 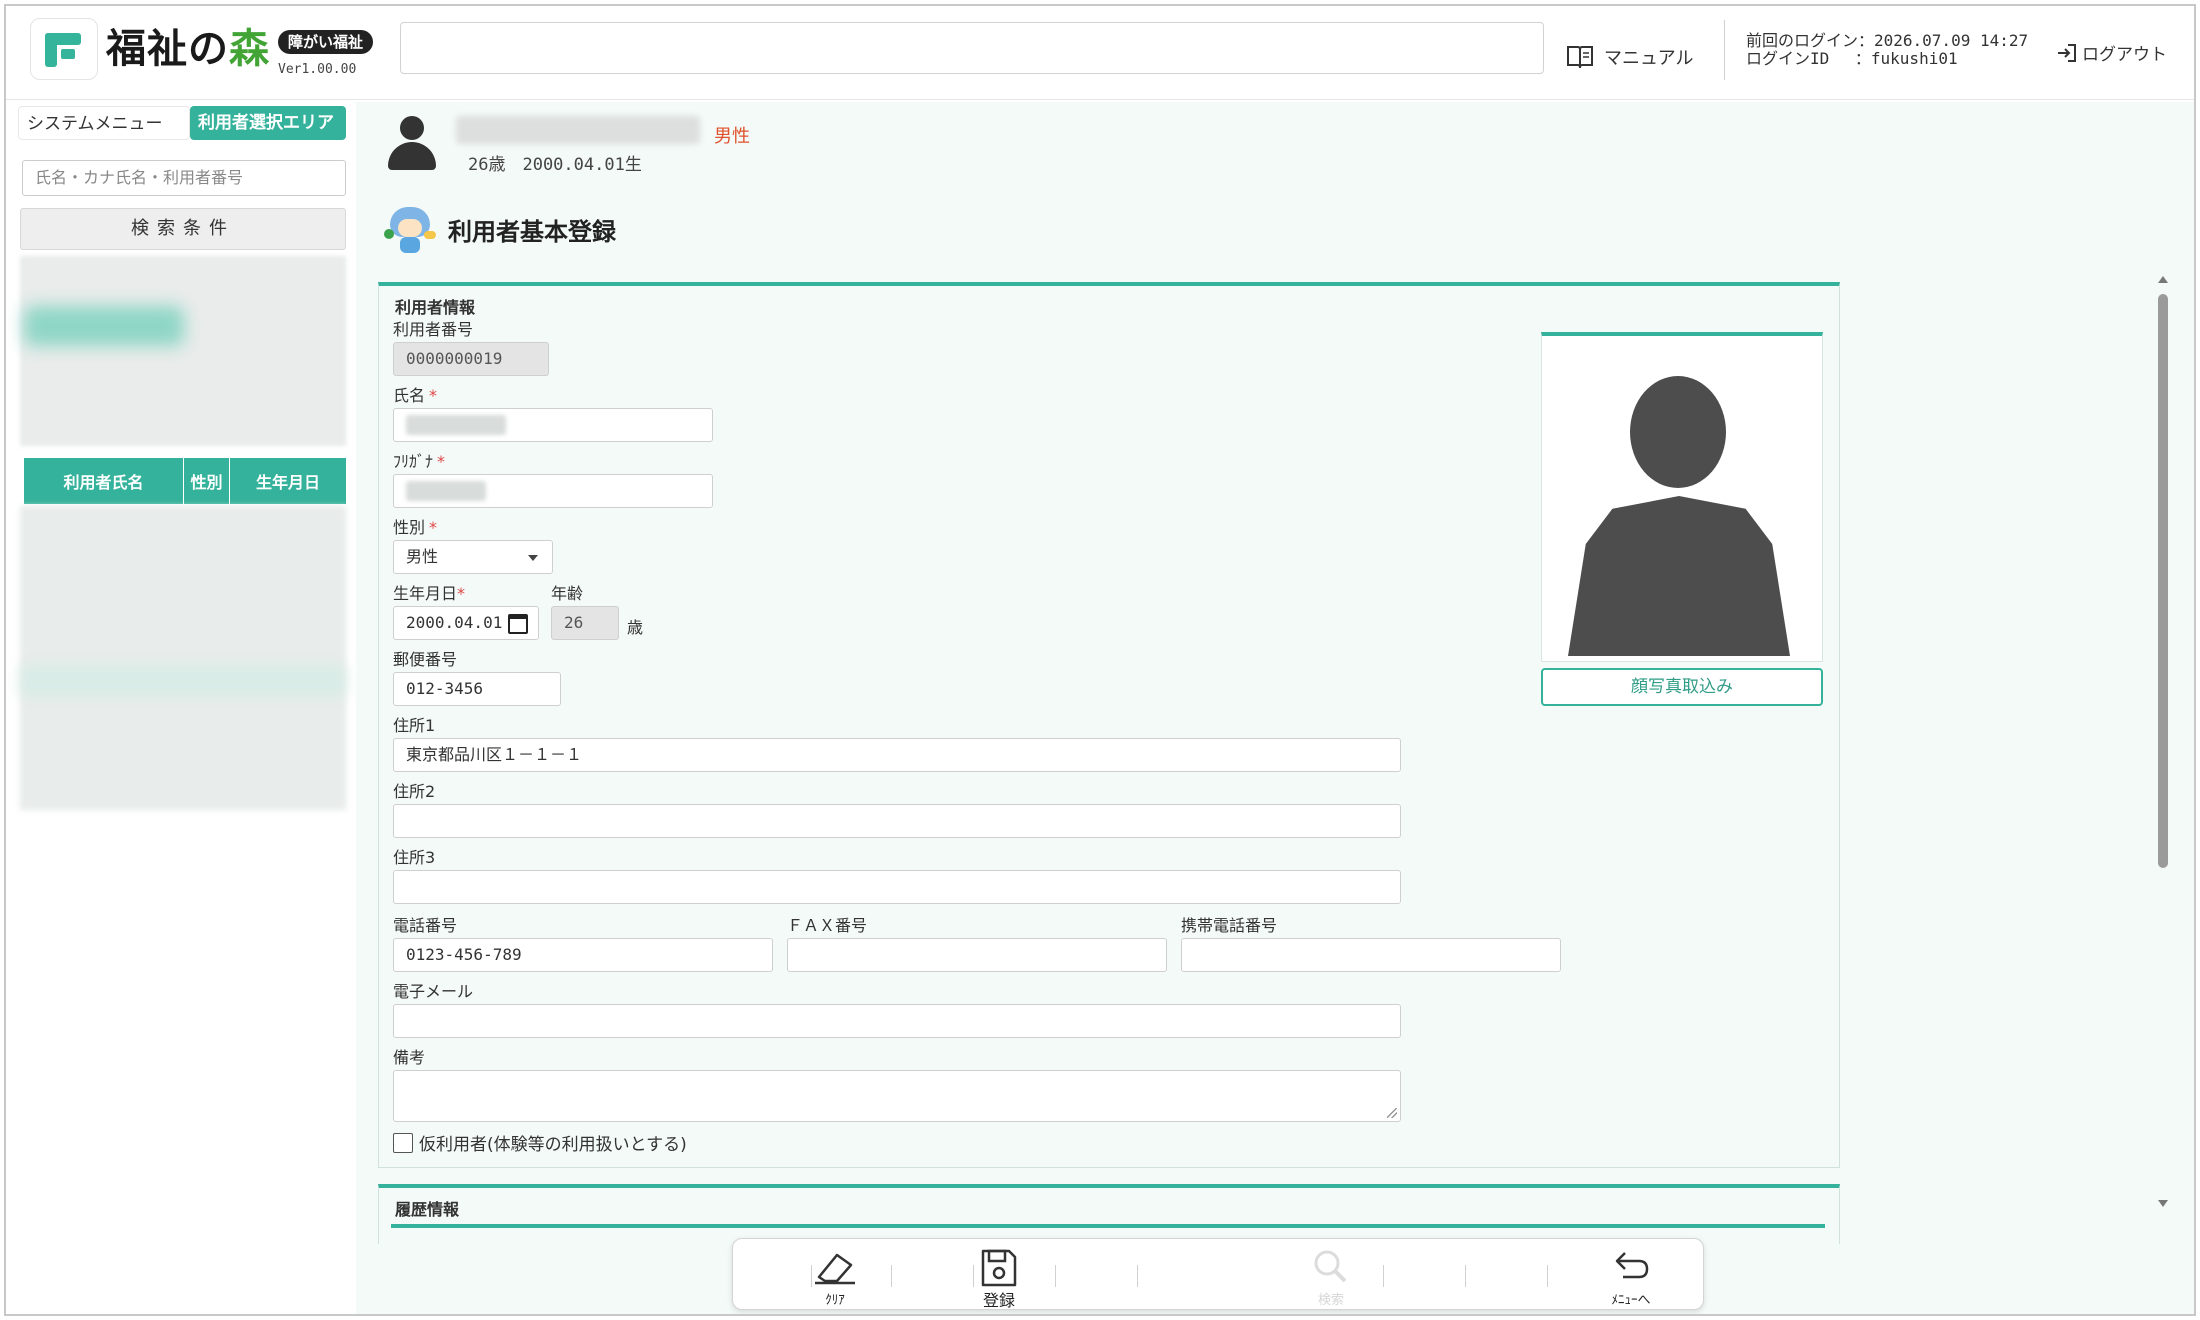 What do you see at coordinates (2163, 1203) in the screenshot?
I see `scroll-down-icon` at bounding box center [2163, 1203].